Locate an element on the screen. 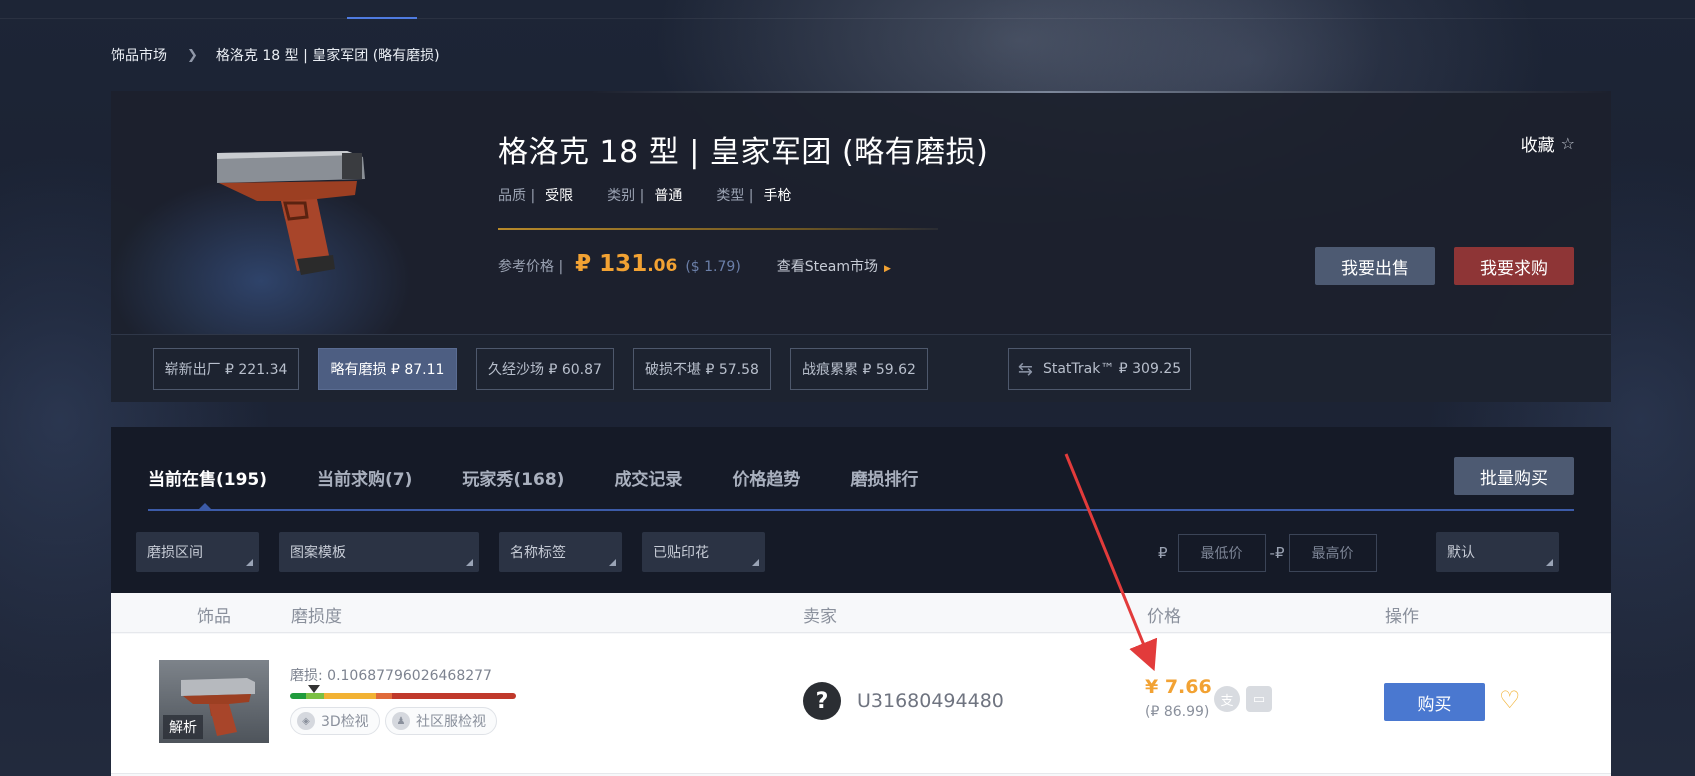 The width and height of the screenshot is (1695, 776). ref-price-usd: ($ 1.79) is located at coordinates (713, 267).